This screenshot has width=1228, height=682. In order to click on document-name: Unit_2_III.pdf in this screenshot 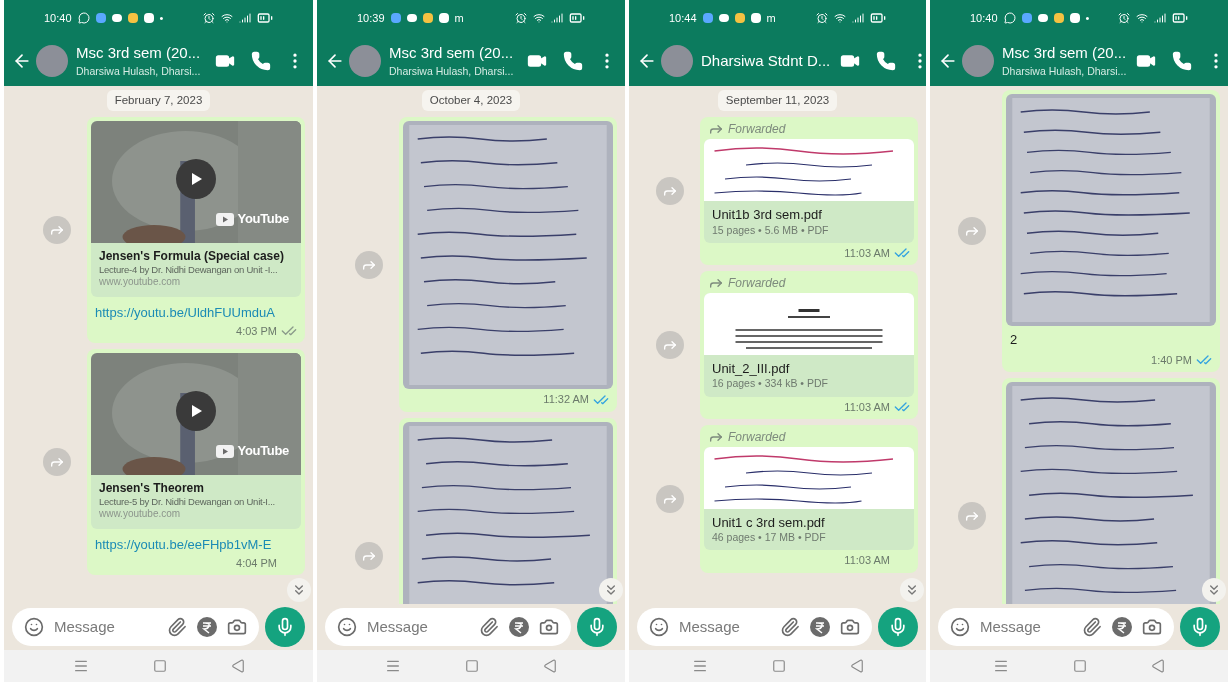, I will do `click(751, 369)`.